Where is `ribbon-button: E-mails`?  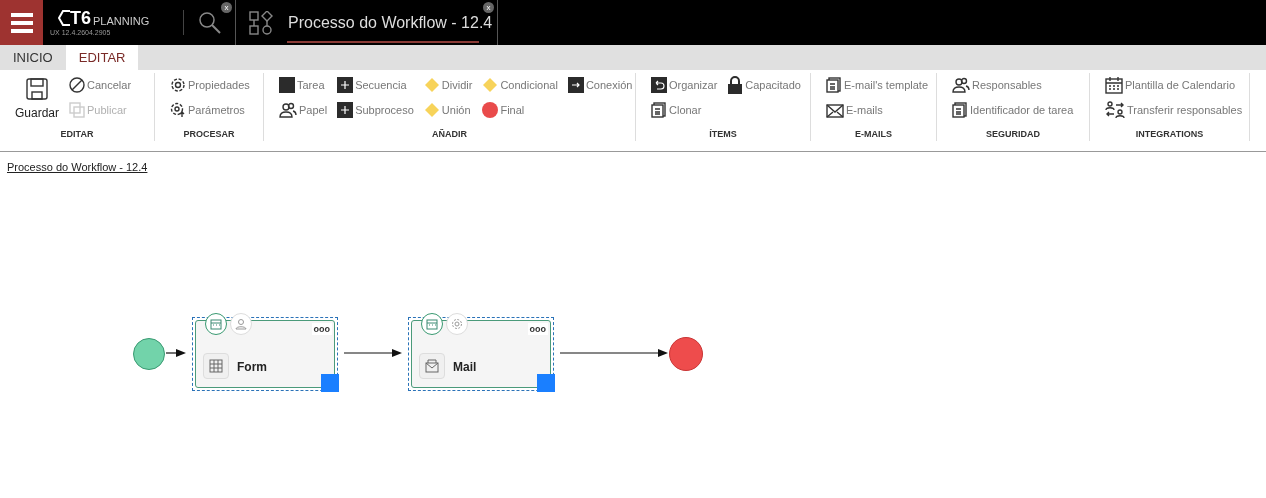
ribbon-button: E-mails is located at coordinates (877, 110).